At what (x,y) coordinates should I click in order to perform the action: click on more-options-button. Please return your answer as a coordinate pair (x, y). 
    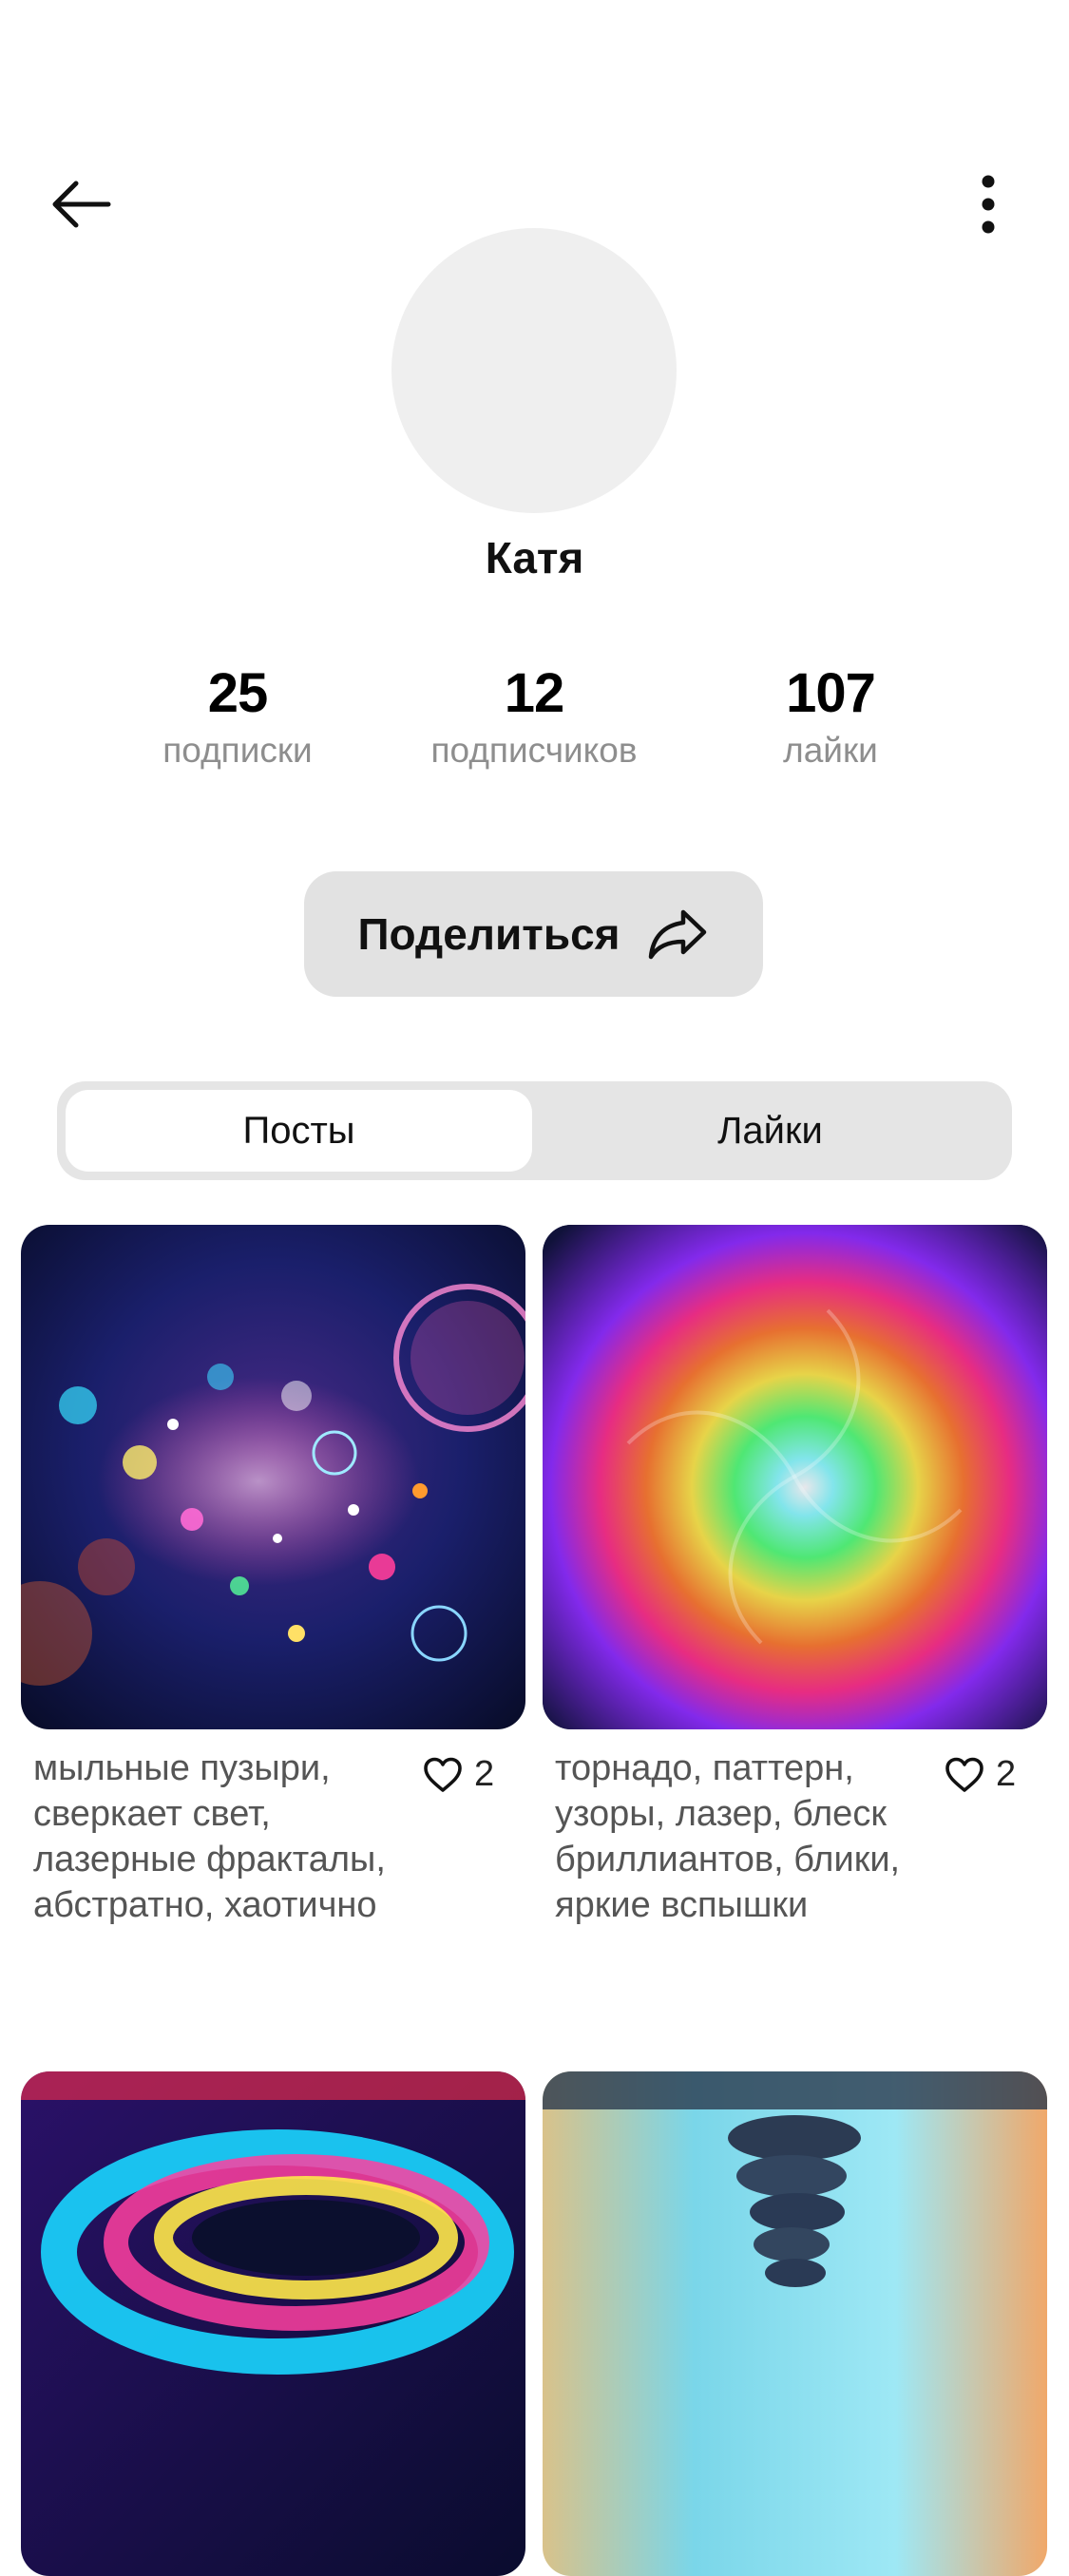
    Looking at the image, I should click on (988, 204).